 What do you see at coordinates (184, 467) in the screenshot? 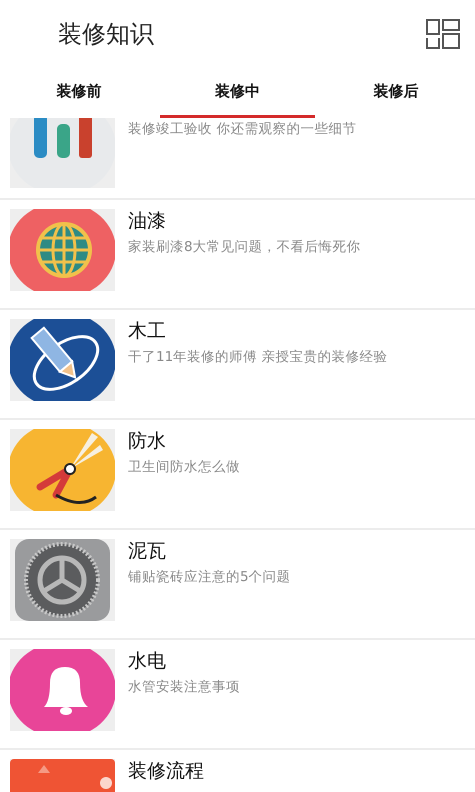
I see `article-description: 卫生间防水怎么做` at bounding box center [184, 467].